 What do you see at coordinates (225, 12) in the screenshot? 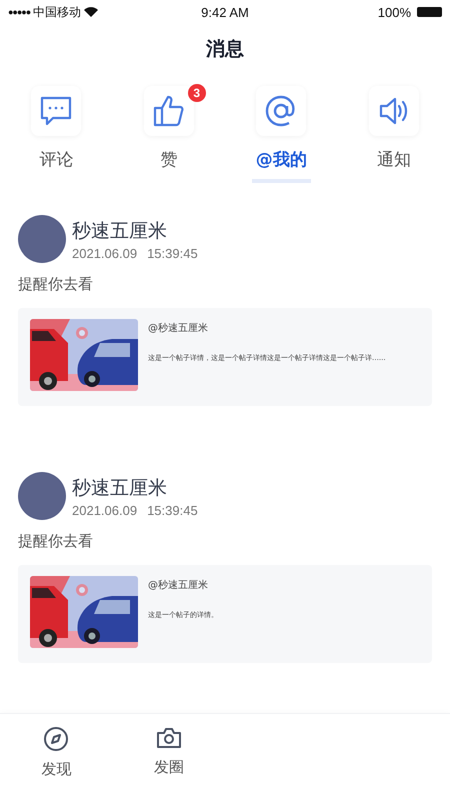
I see `clock: 9:42 AM` at bounding box center [225, 12].